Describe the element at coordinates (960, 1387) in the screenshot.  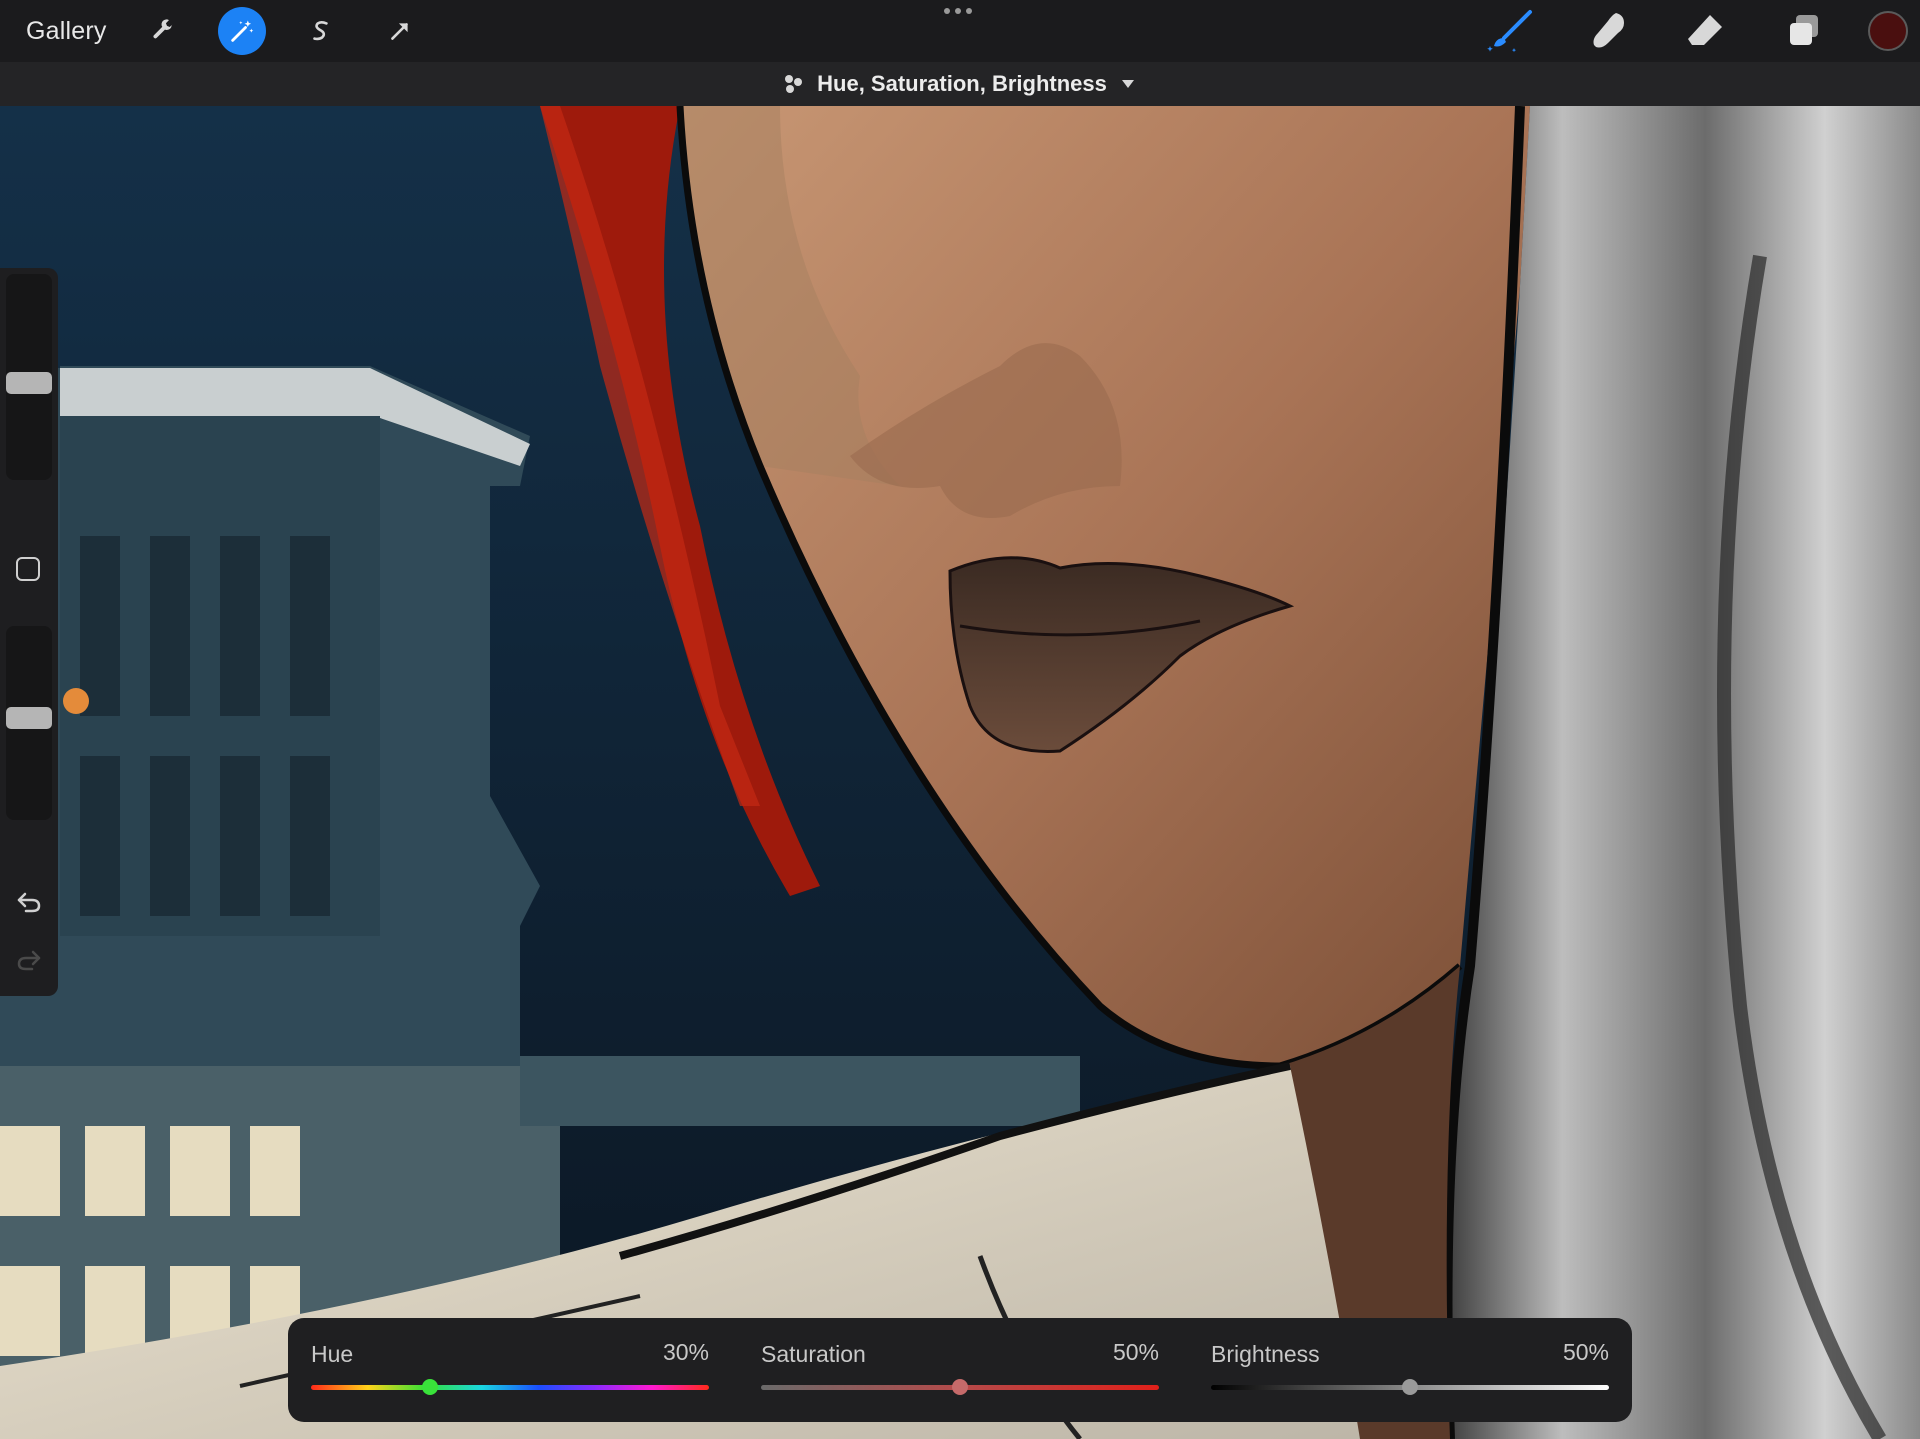
I see `saturation-knob` at that location.